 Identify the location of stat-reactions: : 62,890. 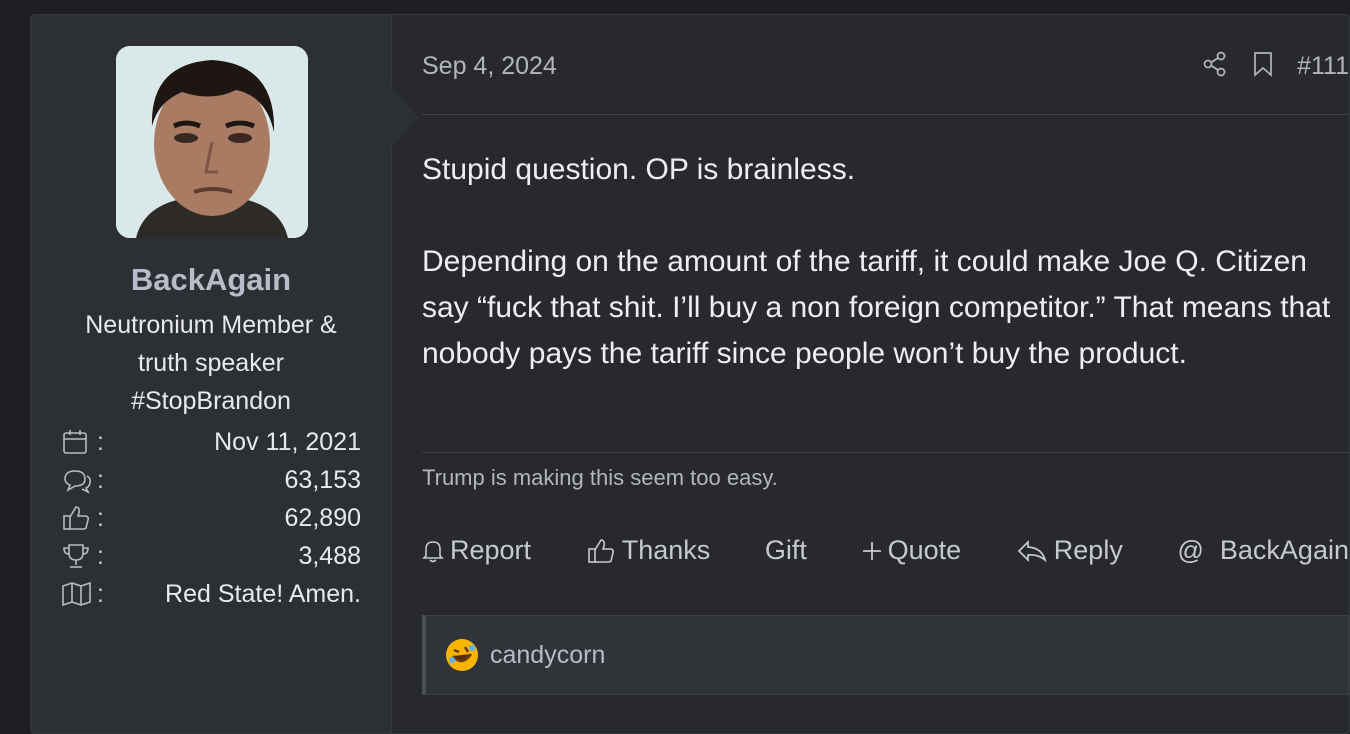
(211, 518).